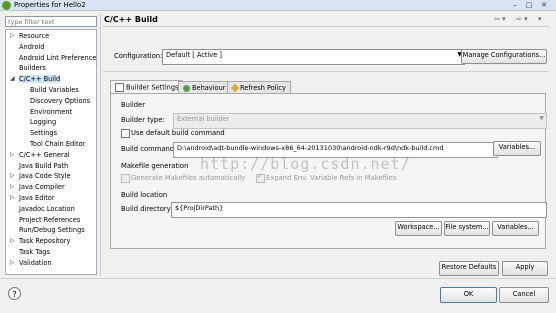  Describe the element at coordinates (125, 133) in the screenshot. I see `use-default-command-checkbox` at that location.